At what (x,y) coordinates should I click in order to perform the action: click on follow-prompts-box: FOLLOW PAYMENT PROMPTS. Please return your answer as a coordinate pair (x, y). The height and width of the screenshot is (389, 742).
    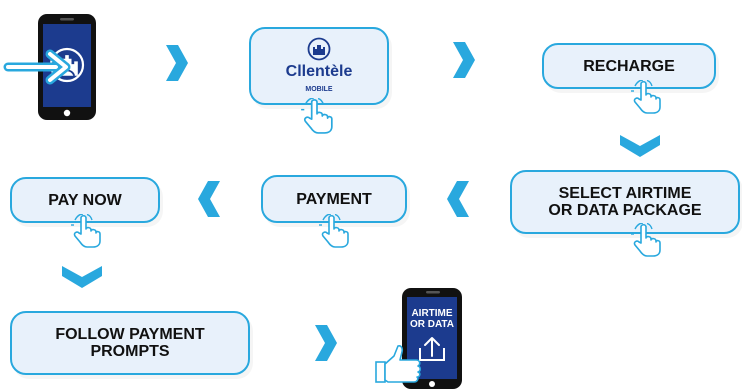
    Looking at the image, I should click on (130, 343).